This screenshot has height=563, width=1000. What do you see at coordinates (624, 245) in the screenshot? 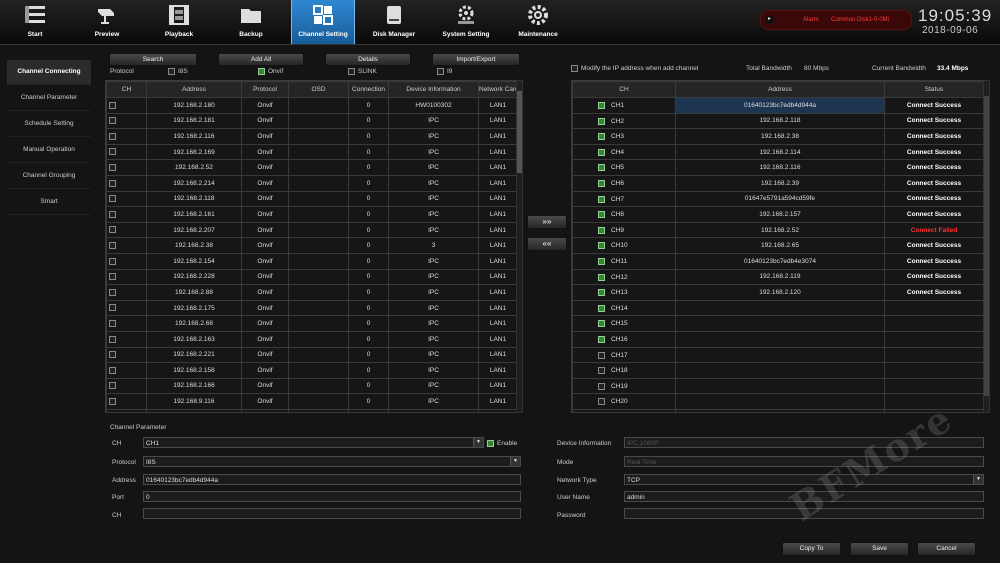
I see `channel-cell: CH10` at bounding box center [624, 245].